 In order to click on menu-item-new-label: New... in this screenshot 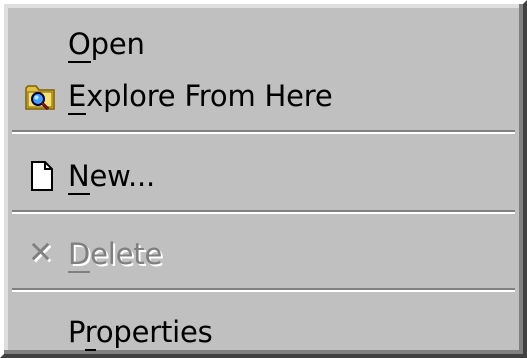, I will do `click(112, 177)`.